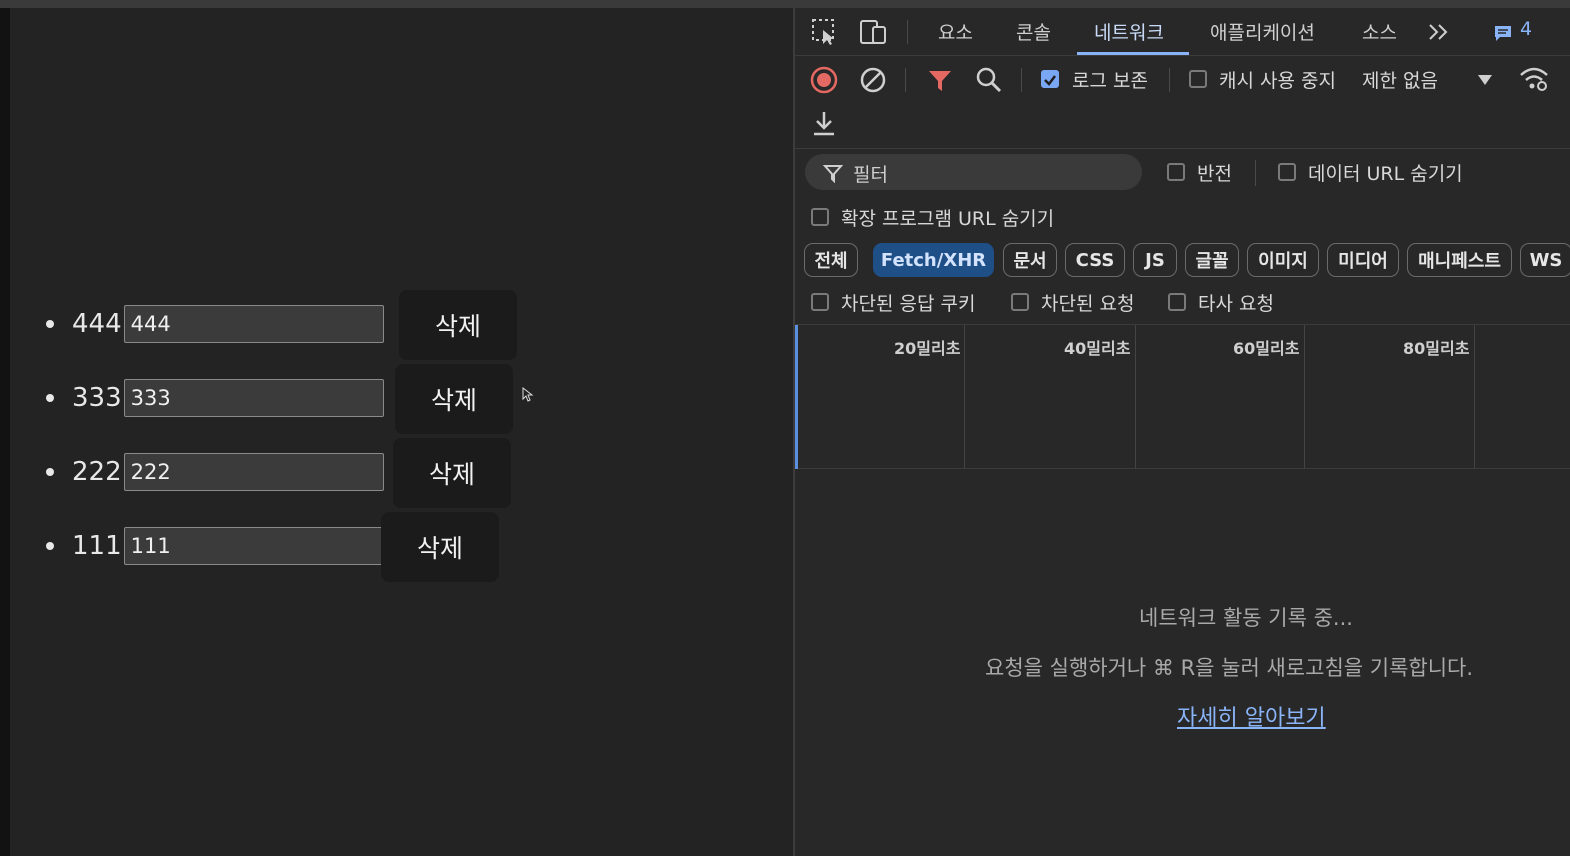 The height and width of the screenshot is (856, 1570). Describe the element at coordinates (973, 172) in the screenshot. I see `filter-input: 필터` at that location.